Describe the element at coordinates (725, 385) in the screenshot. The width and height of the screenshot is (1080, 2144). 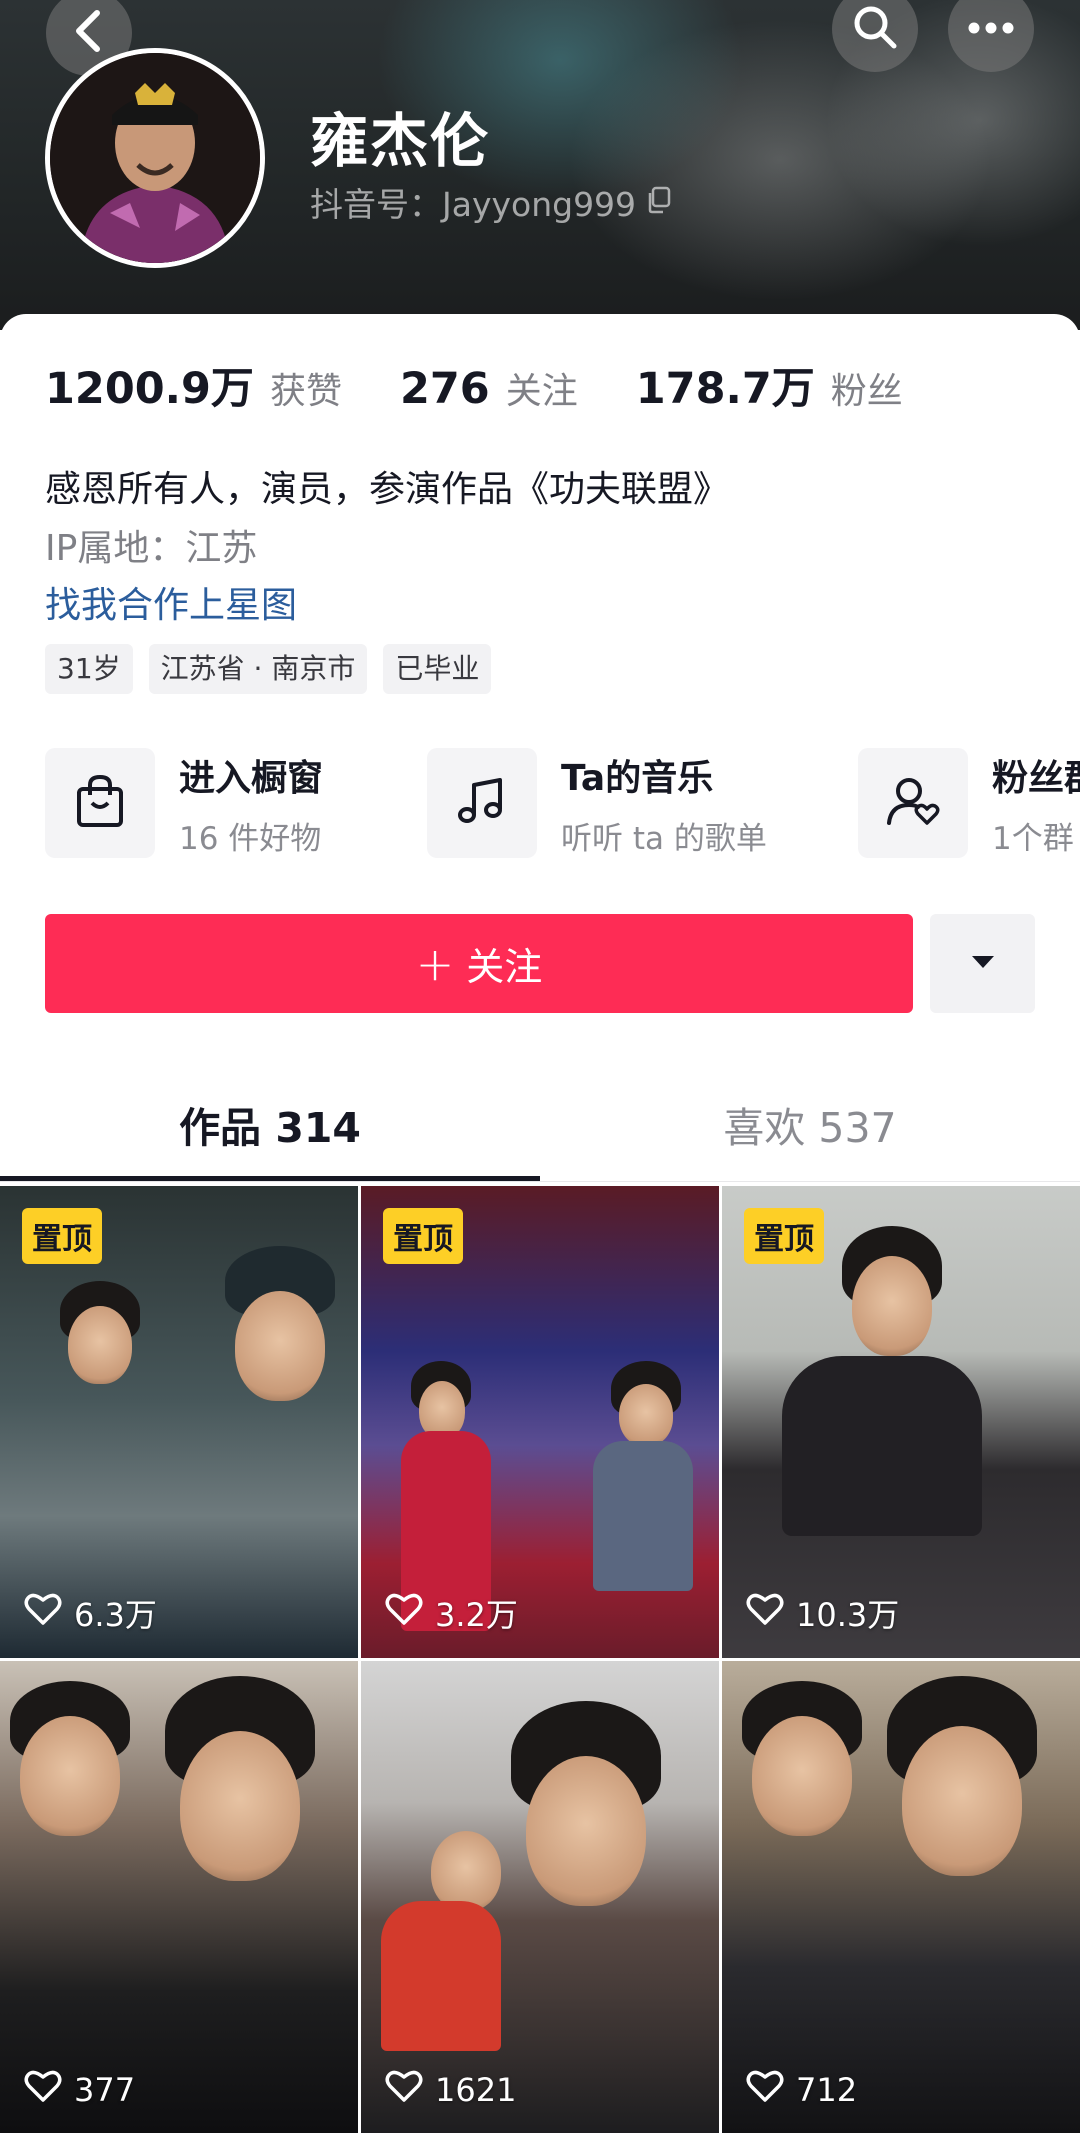
I see `followers-count: 178.7万` at that location.